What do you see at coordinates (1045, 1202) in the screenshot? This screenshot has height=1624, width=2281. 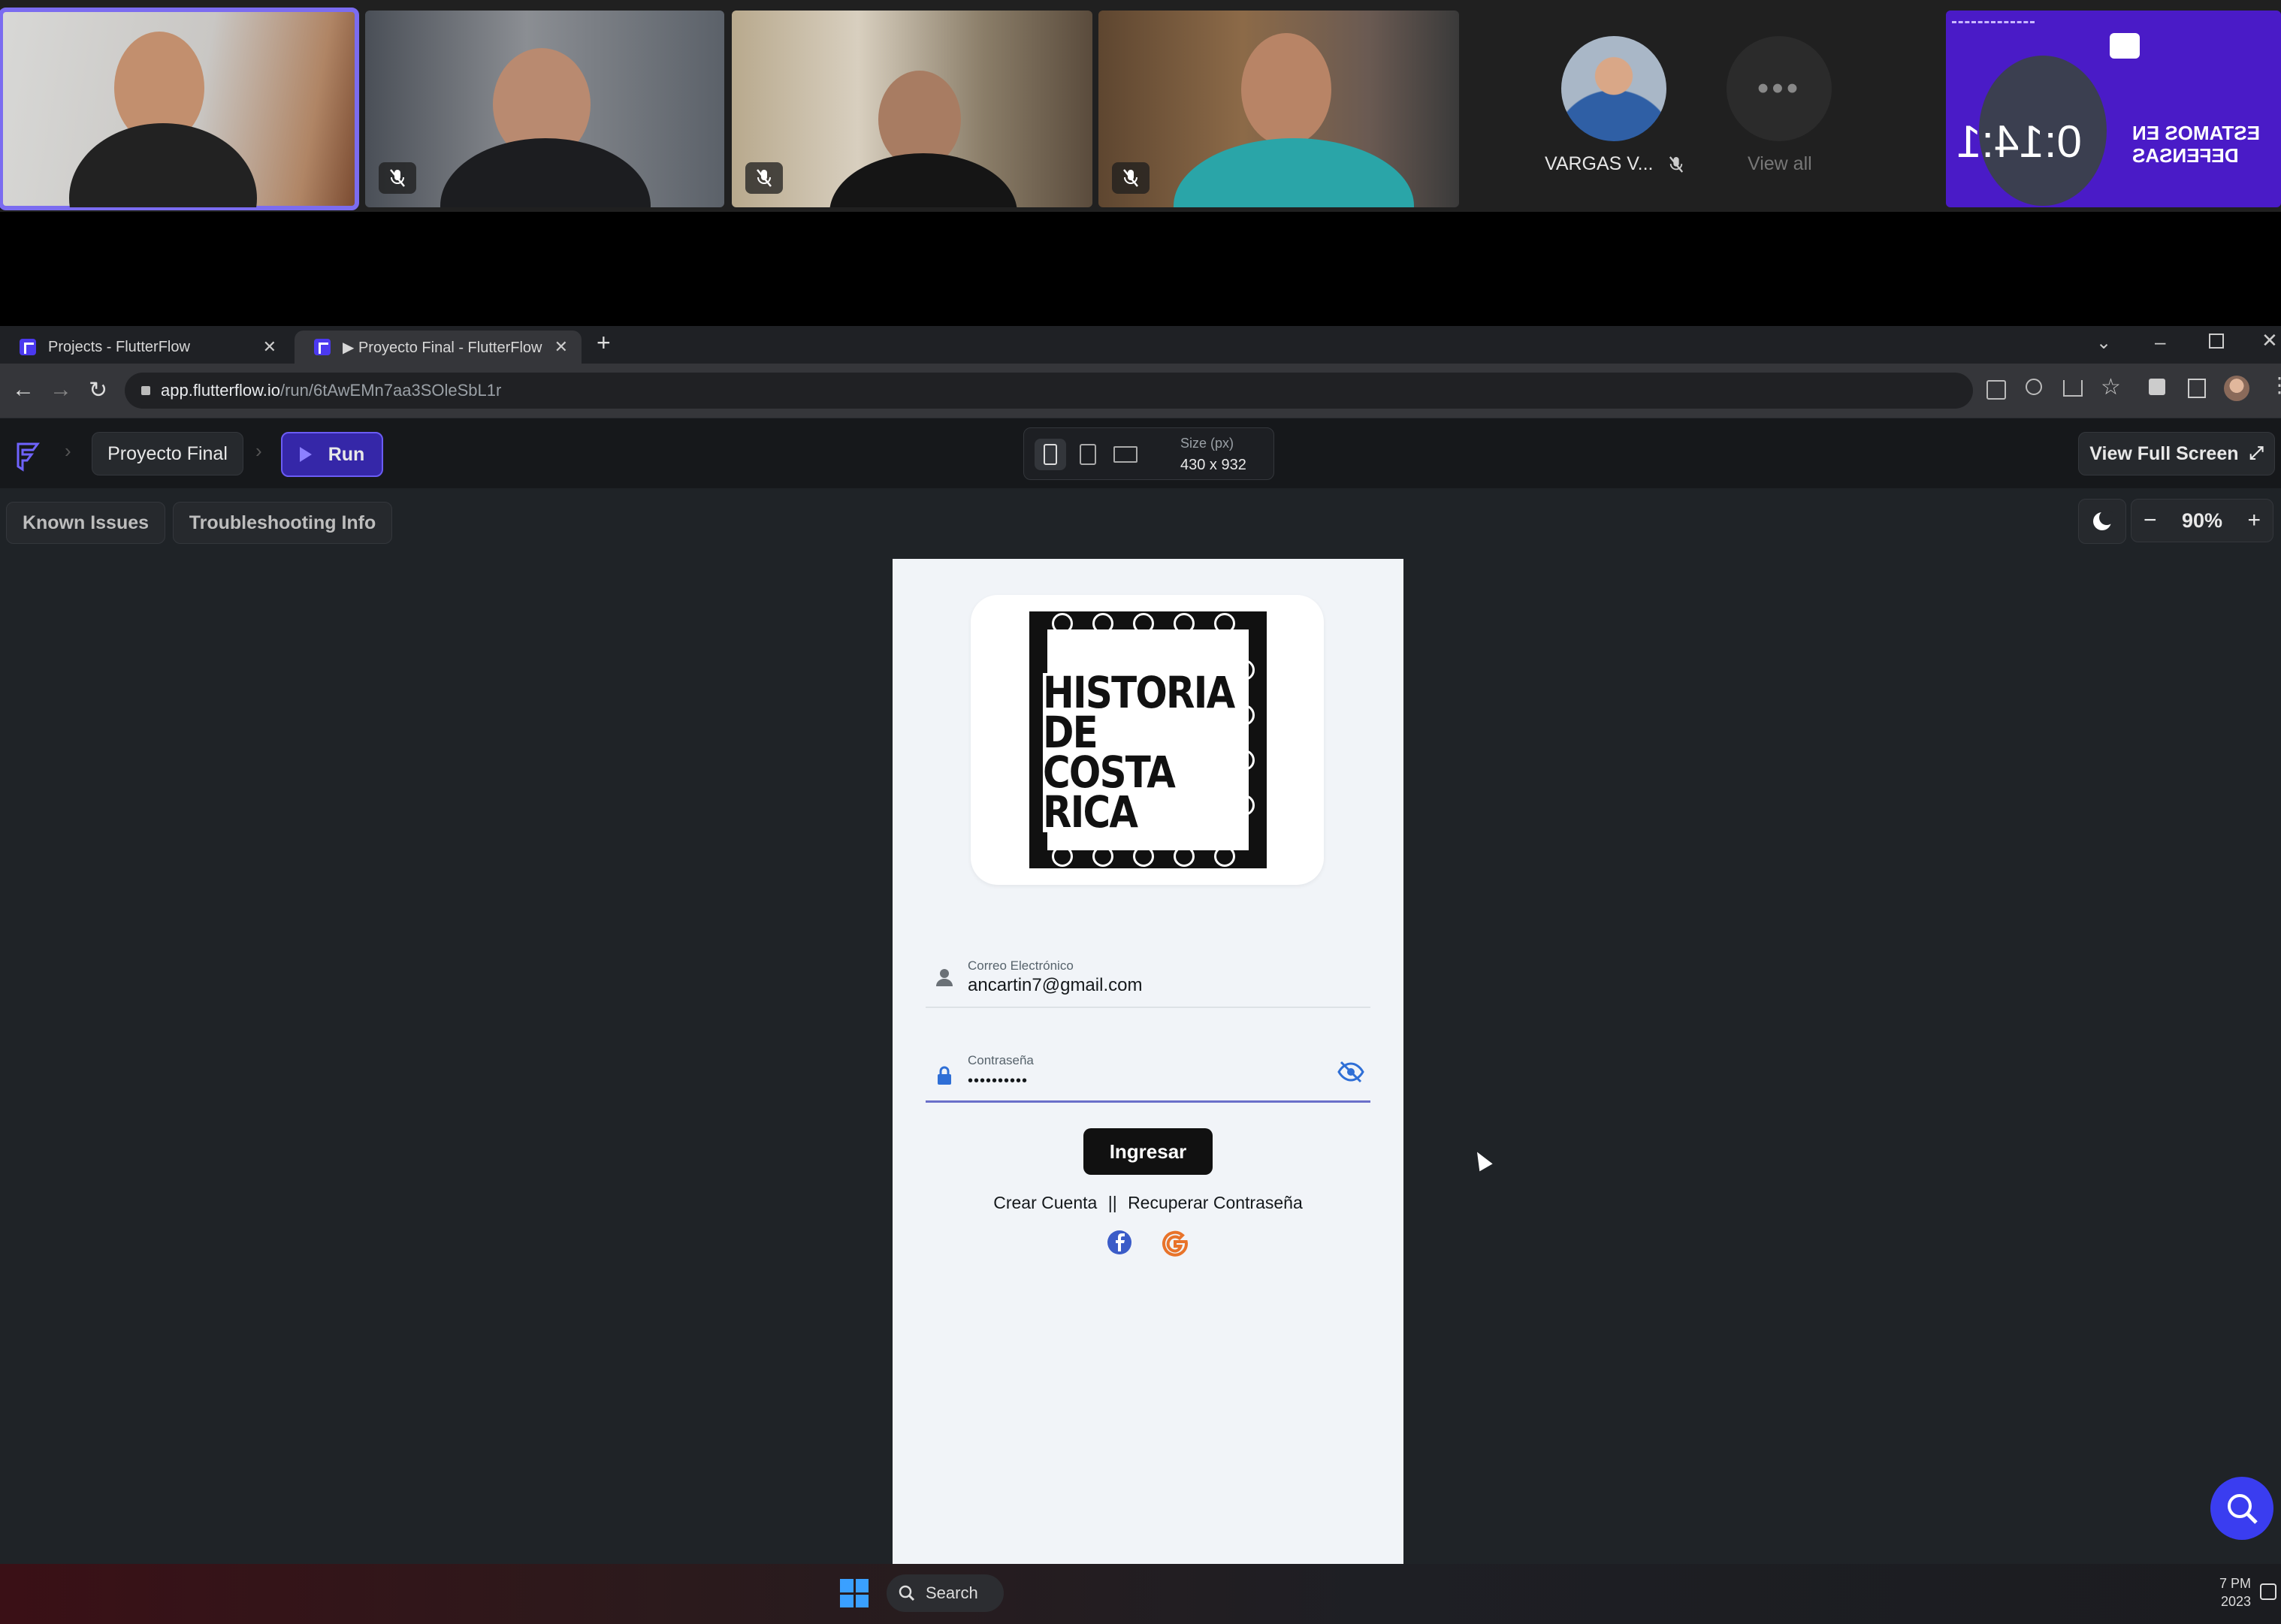 I see `create-account-link: Crear Cuenta` at bounding box center [1045, 1202].